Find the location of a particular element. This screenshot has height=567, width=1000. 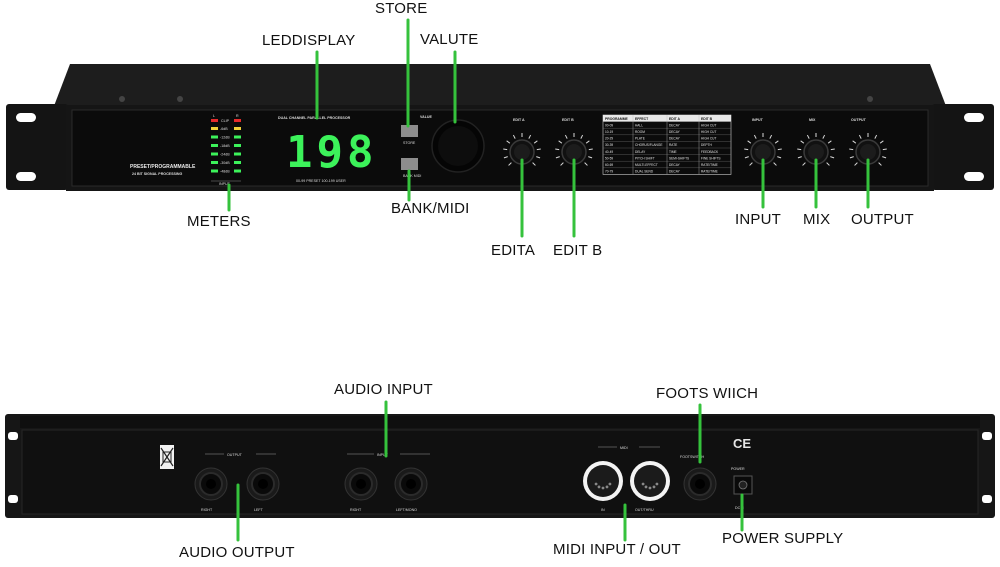

input-right-jack is located at coordinates (361, 484).